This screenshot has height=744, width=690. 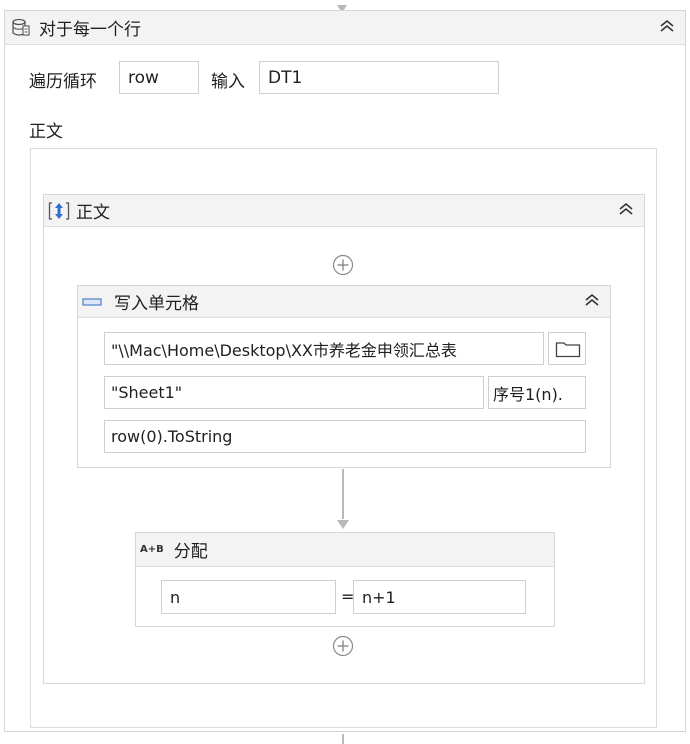 I want to click on cell-range-field: 序号1(n)., so click(x=537, y=392).